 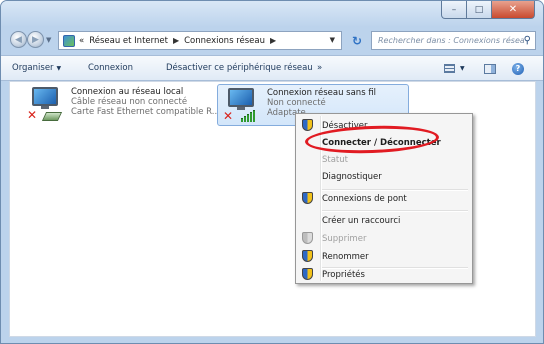 What do you see at coordinates (449, 68) in the screenshot?
I see `view-icon` at bounding box center [449, 68].